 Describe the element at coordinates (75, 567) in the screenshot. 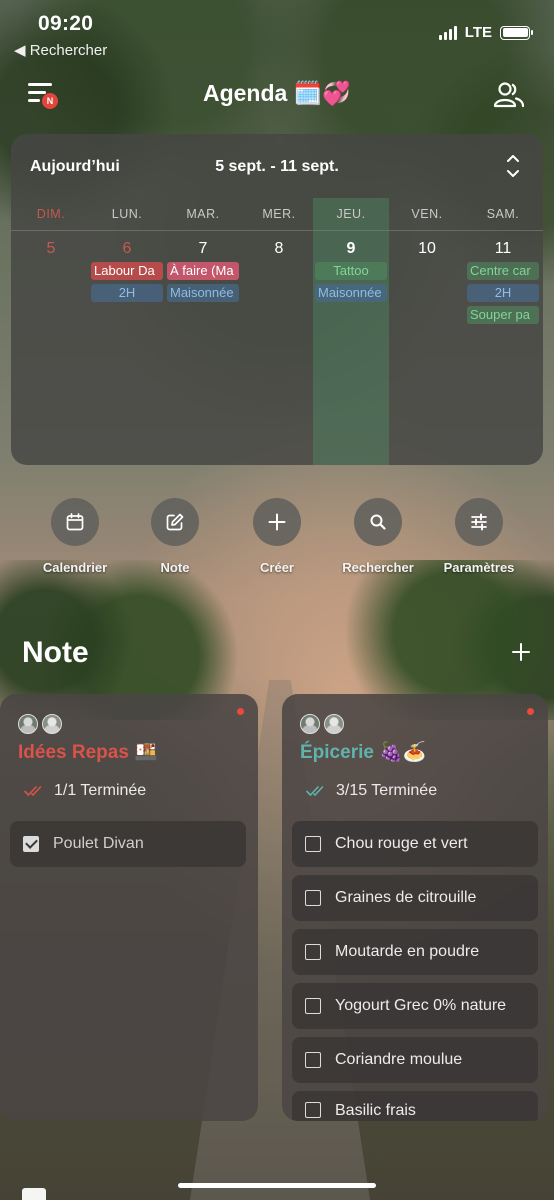

I see `action-label: Calendrier` at that location.